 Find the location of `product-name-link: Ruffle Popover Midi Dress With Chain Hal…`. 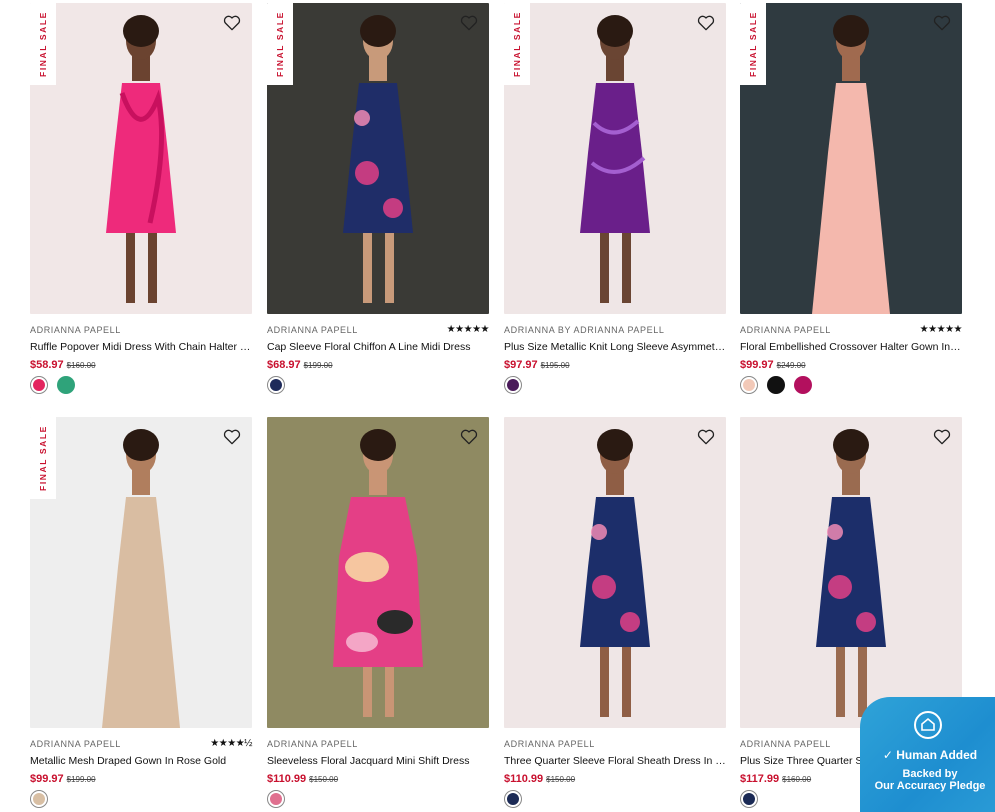

product-name-link: Ruffle Popover Midi Dress With Chain Hal… is located at coordinates (141, 347).